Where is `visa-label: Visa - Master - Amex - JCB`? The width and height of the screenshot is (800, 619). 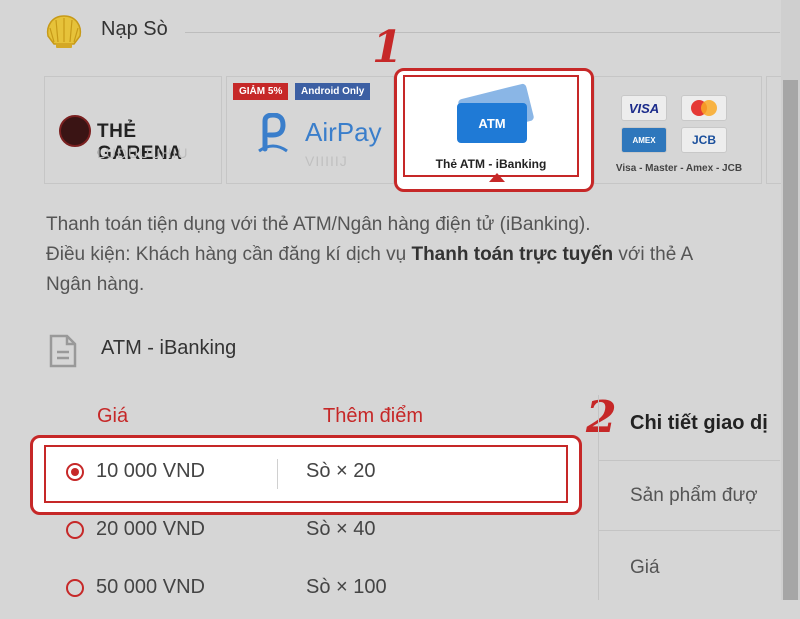 visa-label: Visa - Master - Amex - JCB is located at coordinates (679, 168).